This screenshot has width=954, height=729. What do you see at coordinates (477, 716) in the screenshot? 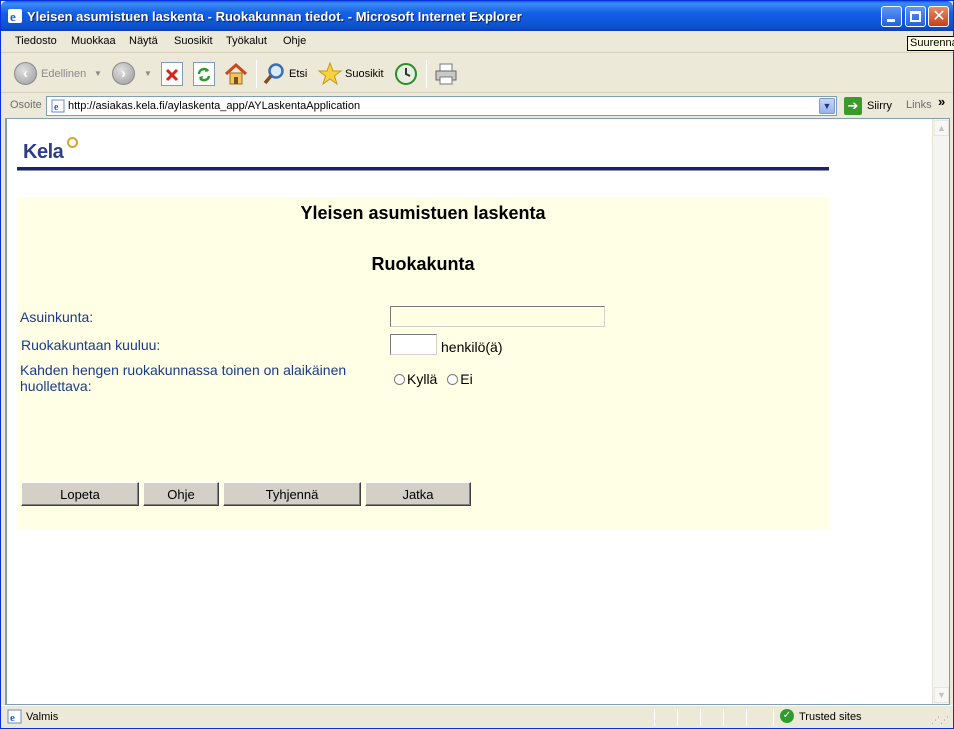
I see `status-bar: e Valmis ✓ Trusted sites ⋰⋰` at bounding box center [477, 716].